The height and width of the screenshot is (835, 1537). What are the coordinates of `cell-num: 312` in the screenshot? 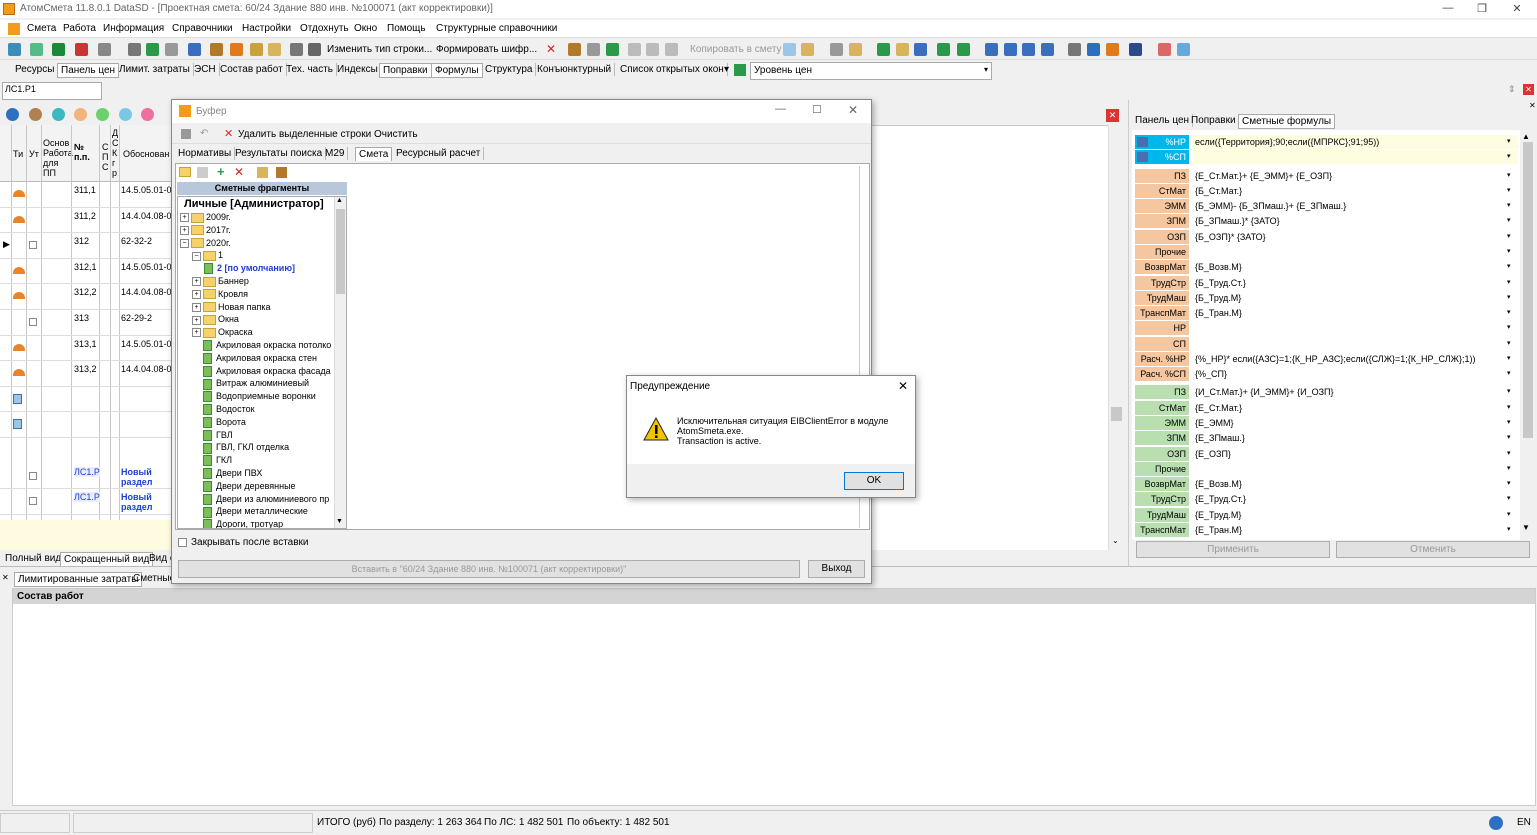 It's located at (81, 241).